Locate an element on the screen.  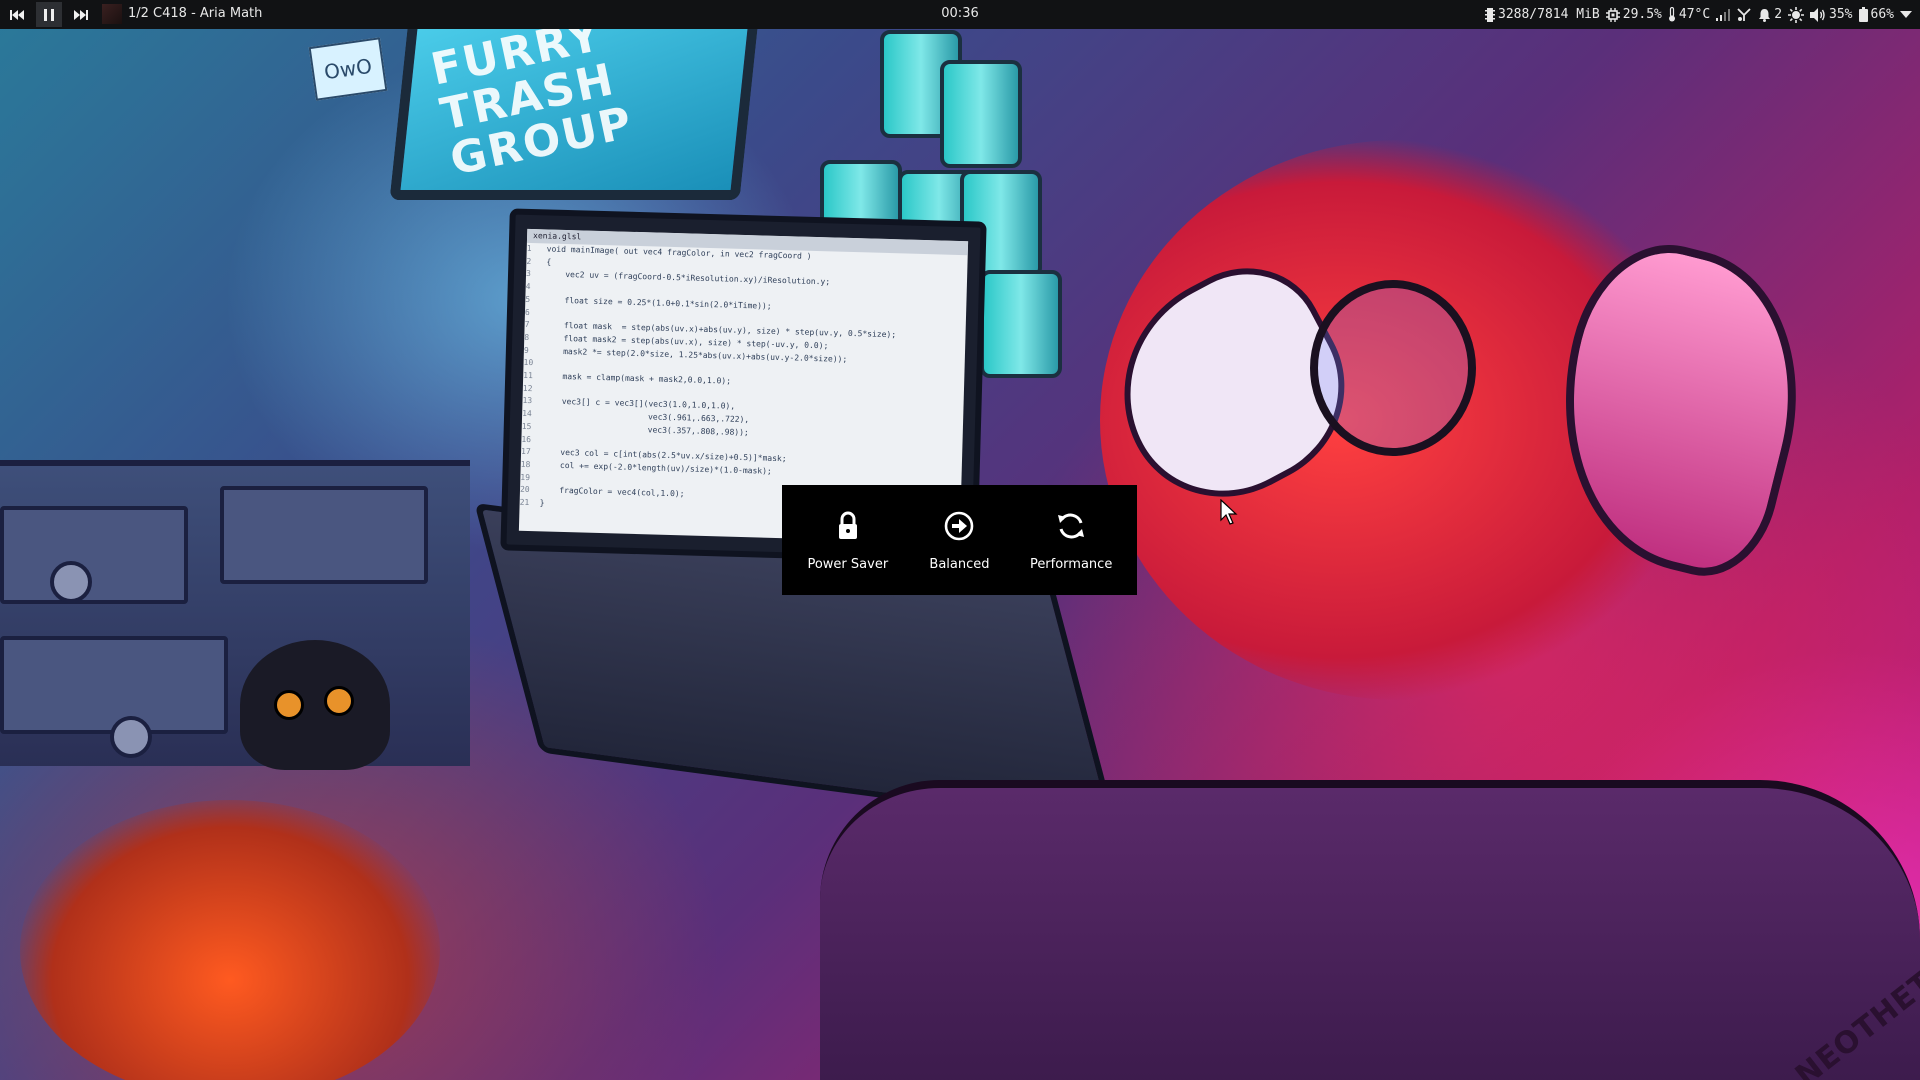
pause-icon is located at coordinates (49, 14).